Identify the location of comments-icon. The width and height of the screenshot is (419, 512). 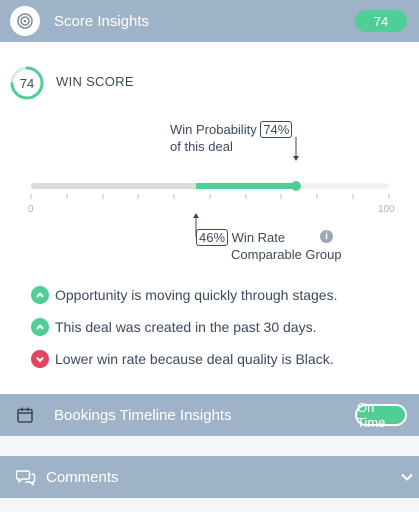
(26, 477).